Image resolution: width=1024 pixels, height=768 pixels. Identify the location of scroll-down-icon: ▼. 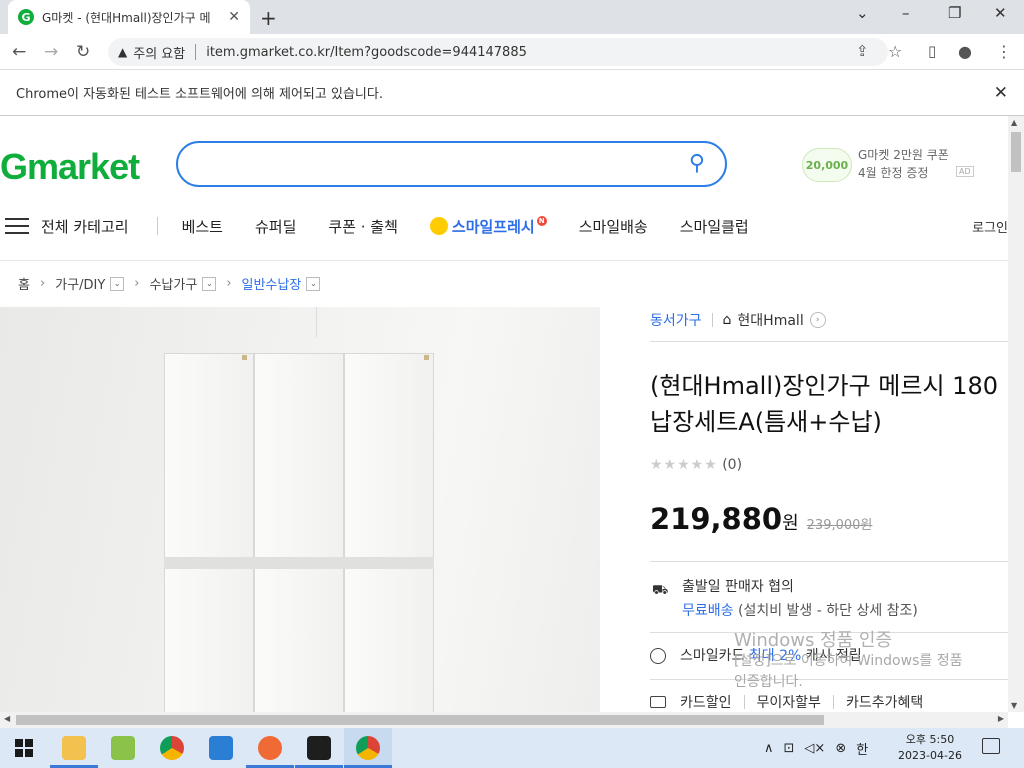
(1014, 705).